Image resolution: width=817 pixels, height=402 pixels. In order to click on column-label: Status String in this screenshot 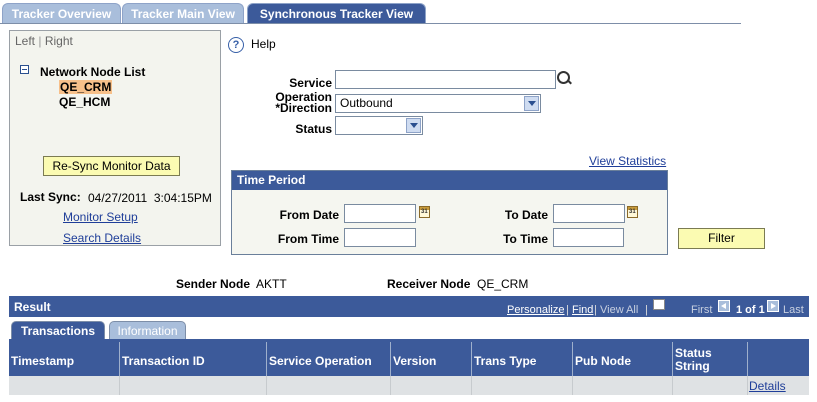, I will do `click(693, 359)`.